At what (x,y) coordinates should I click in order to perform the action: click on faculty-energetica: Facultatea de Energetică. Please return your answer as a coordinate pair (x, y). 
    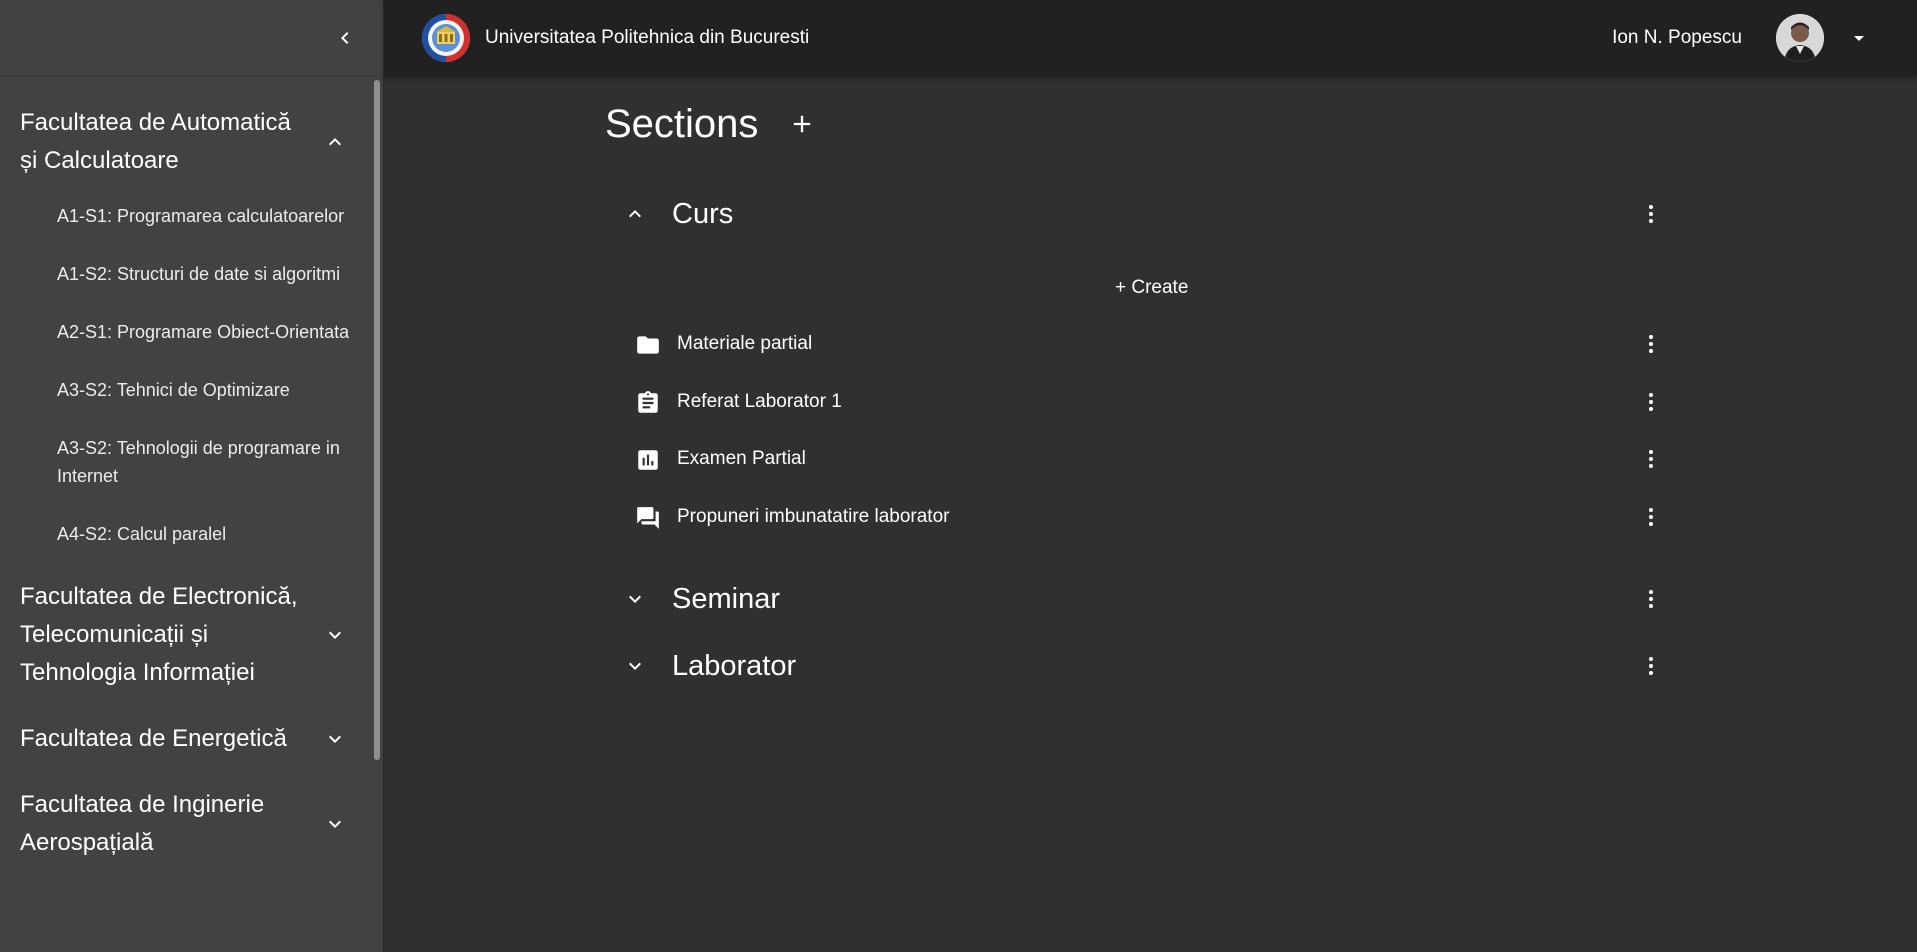
    Looking at the image, I should click on (191, 739).